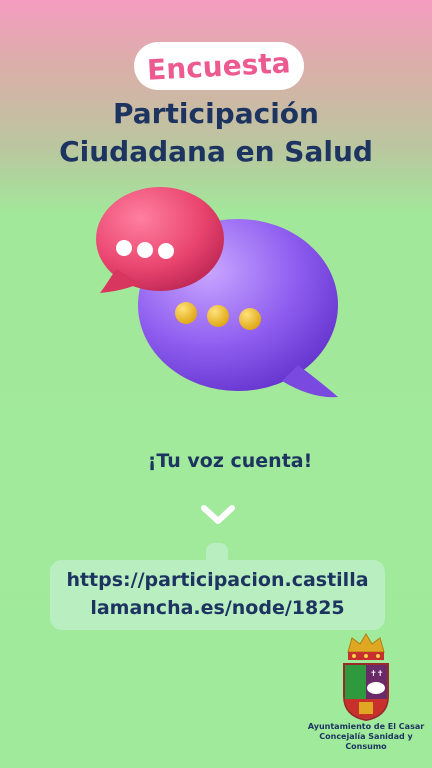 Image resolution: width=432 pixels, height=768 pixels. I want to click on title-line-2: Ciudadana en Salud, so click(216, 151).